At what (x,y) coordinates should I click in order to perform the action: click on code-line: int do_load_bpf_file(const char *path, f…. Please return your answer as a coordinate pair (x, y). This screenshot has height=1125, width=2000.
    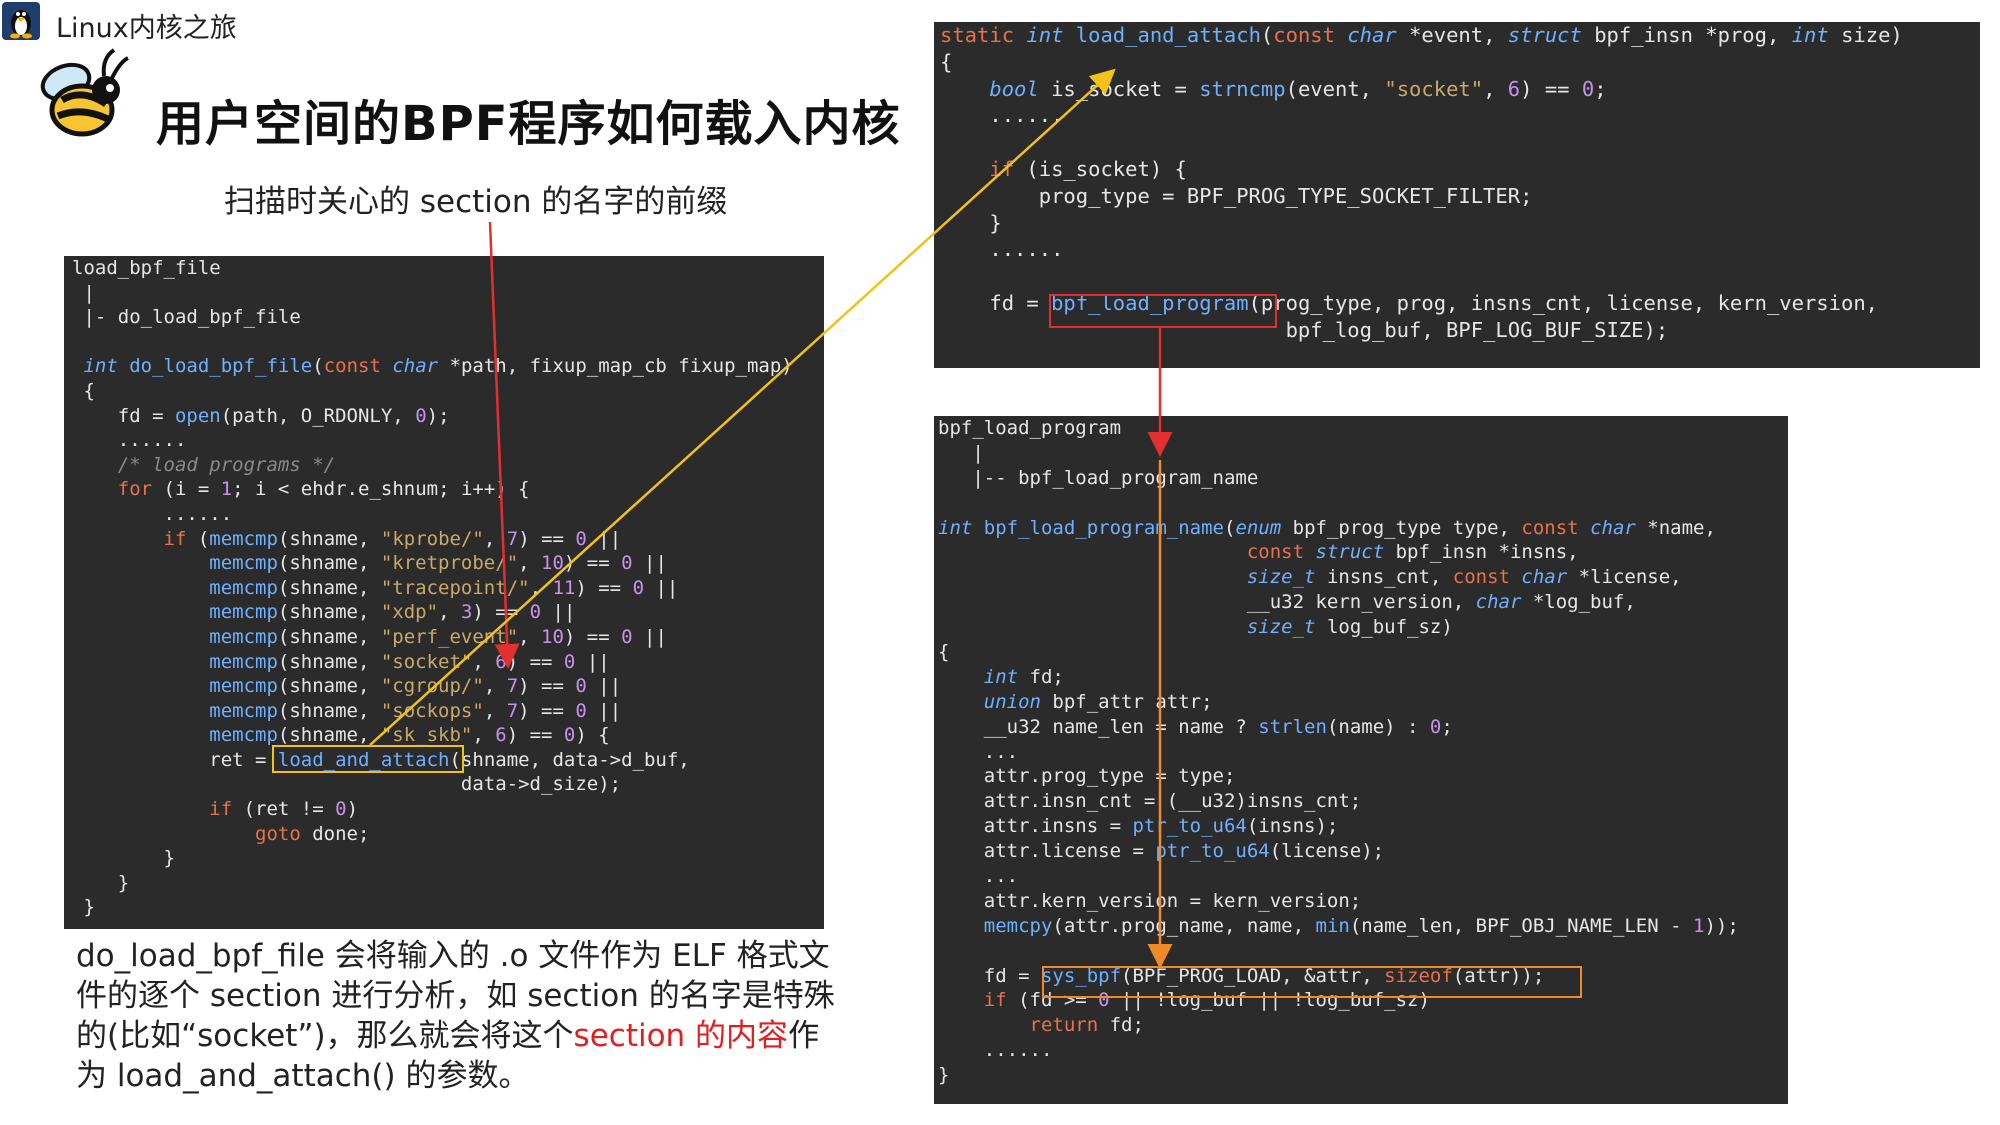
    Looking at the image, I should click on (432, 366).